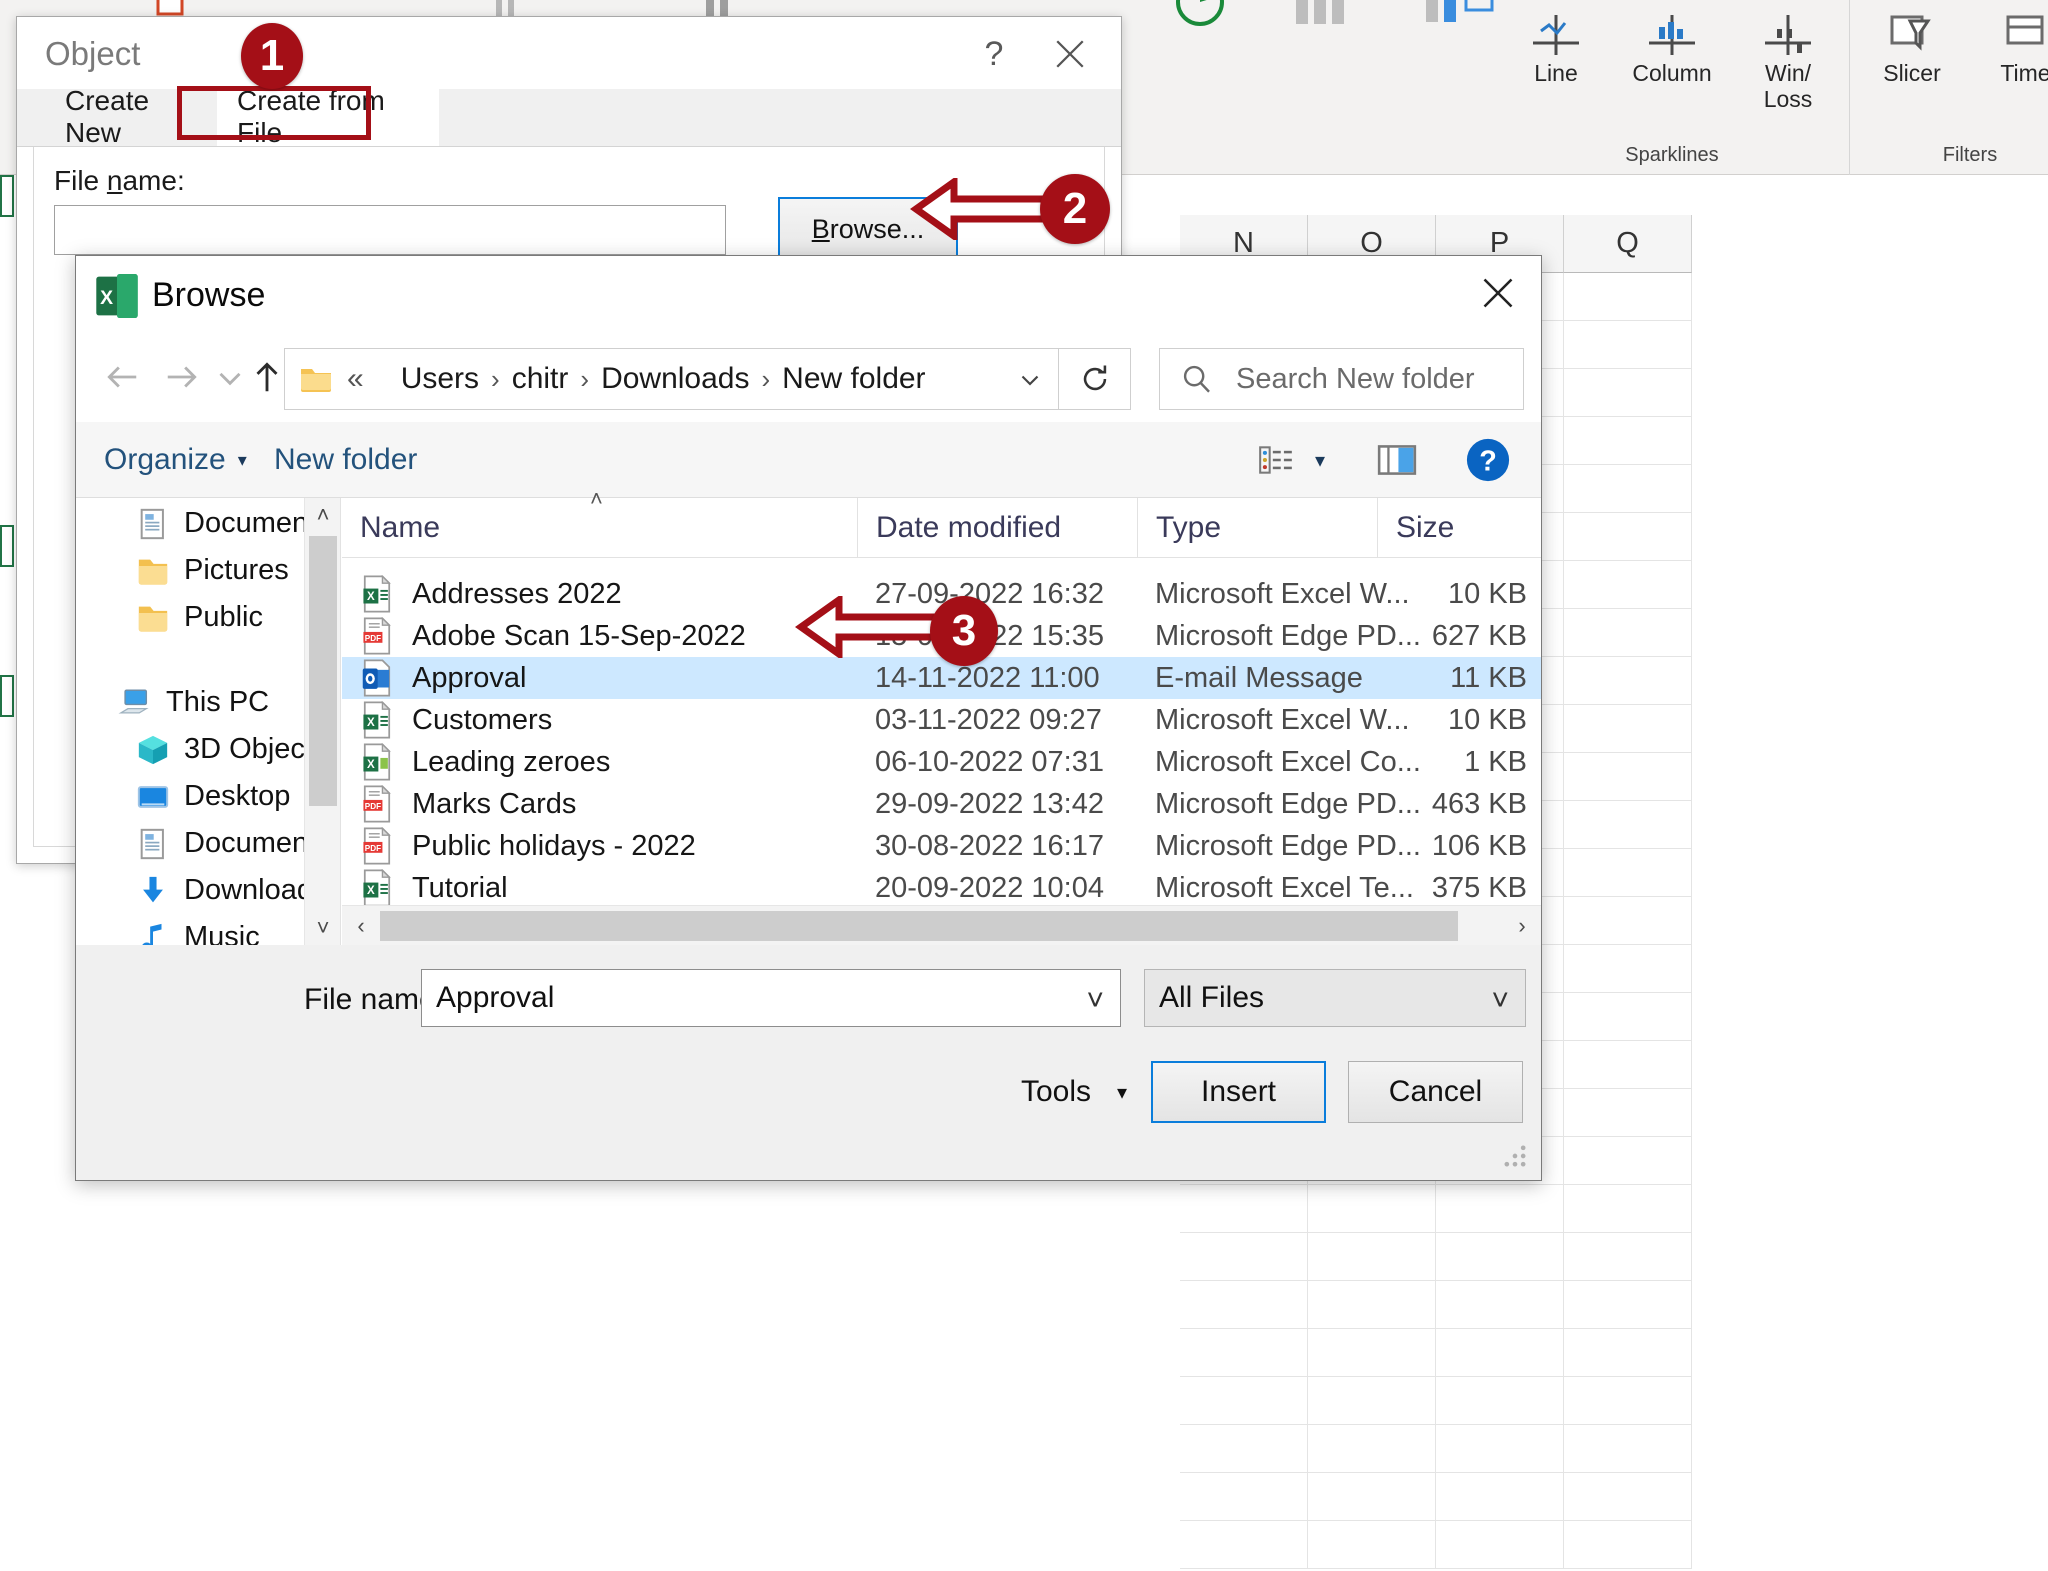  I want to click on file-name-cell: PDF Marks Cards, so click(468, 804).